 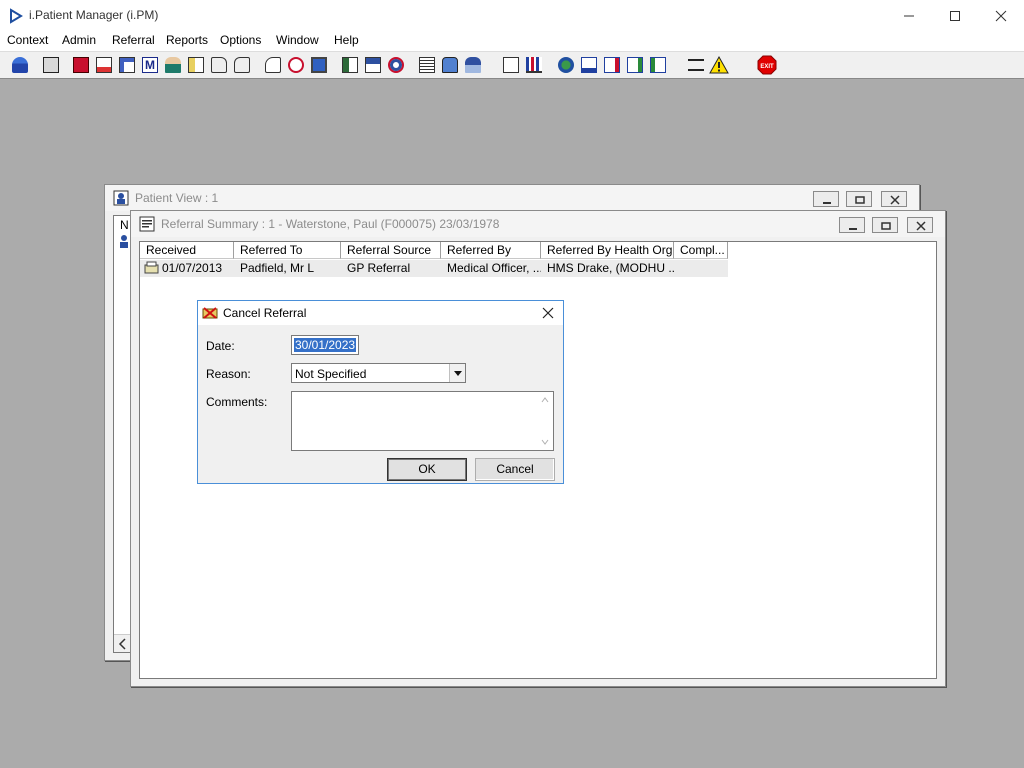 I want to click on globe-icon, so click(x=566, y=65).